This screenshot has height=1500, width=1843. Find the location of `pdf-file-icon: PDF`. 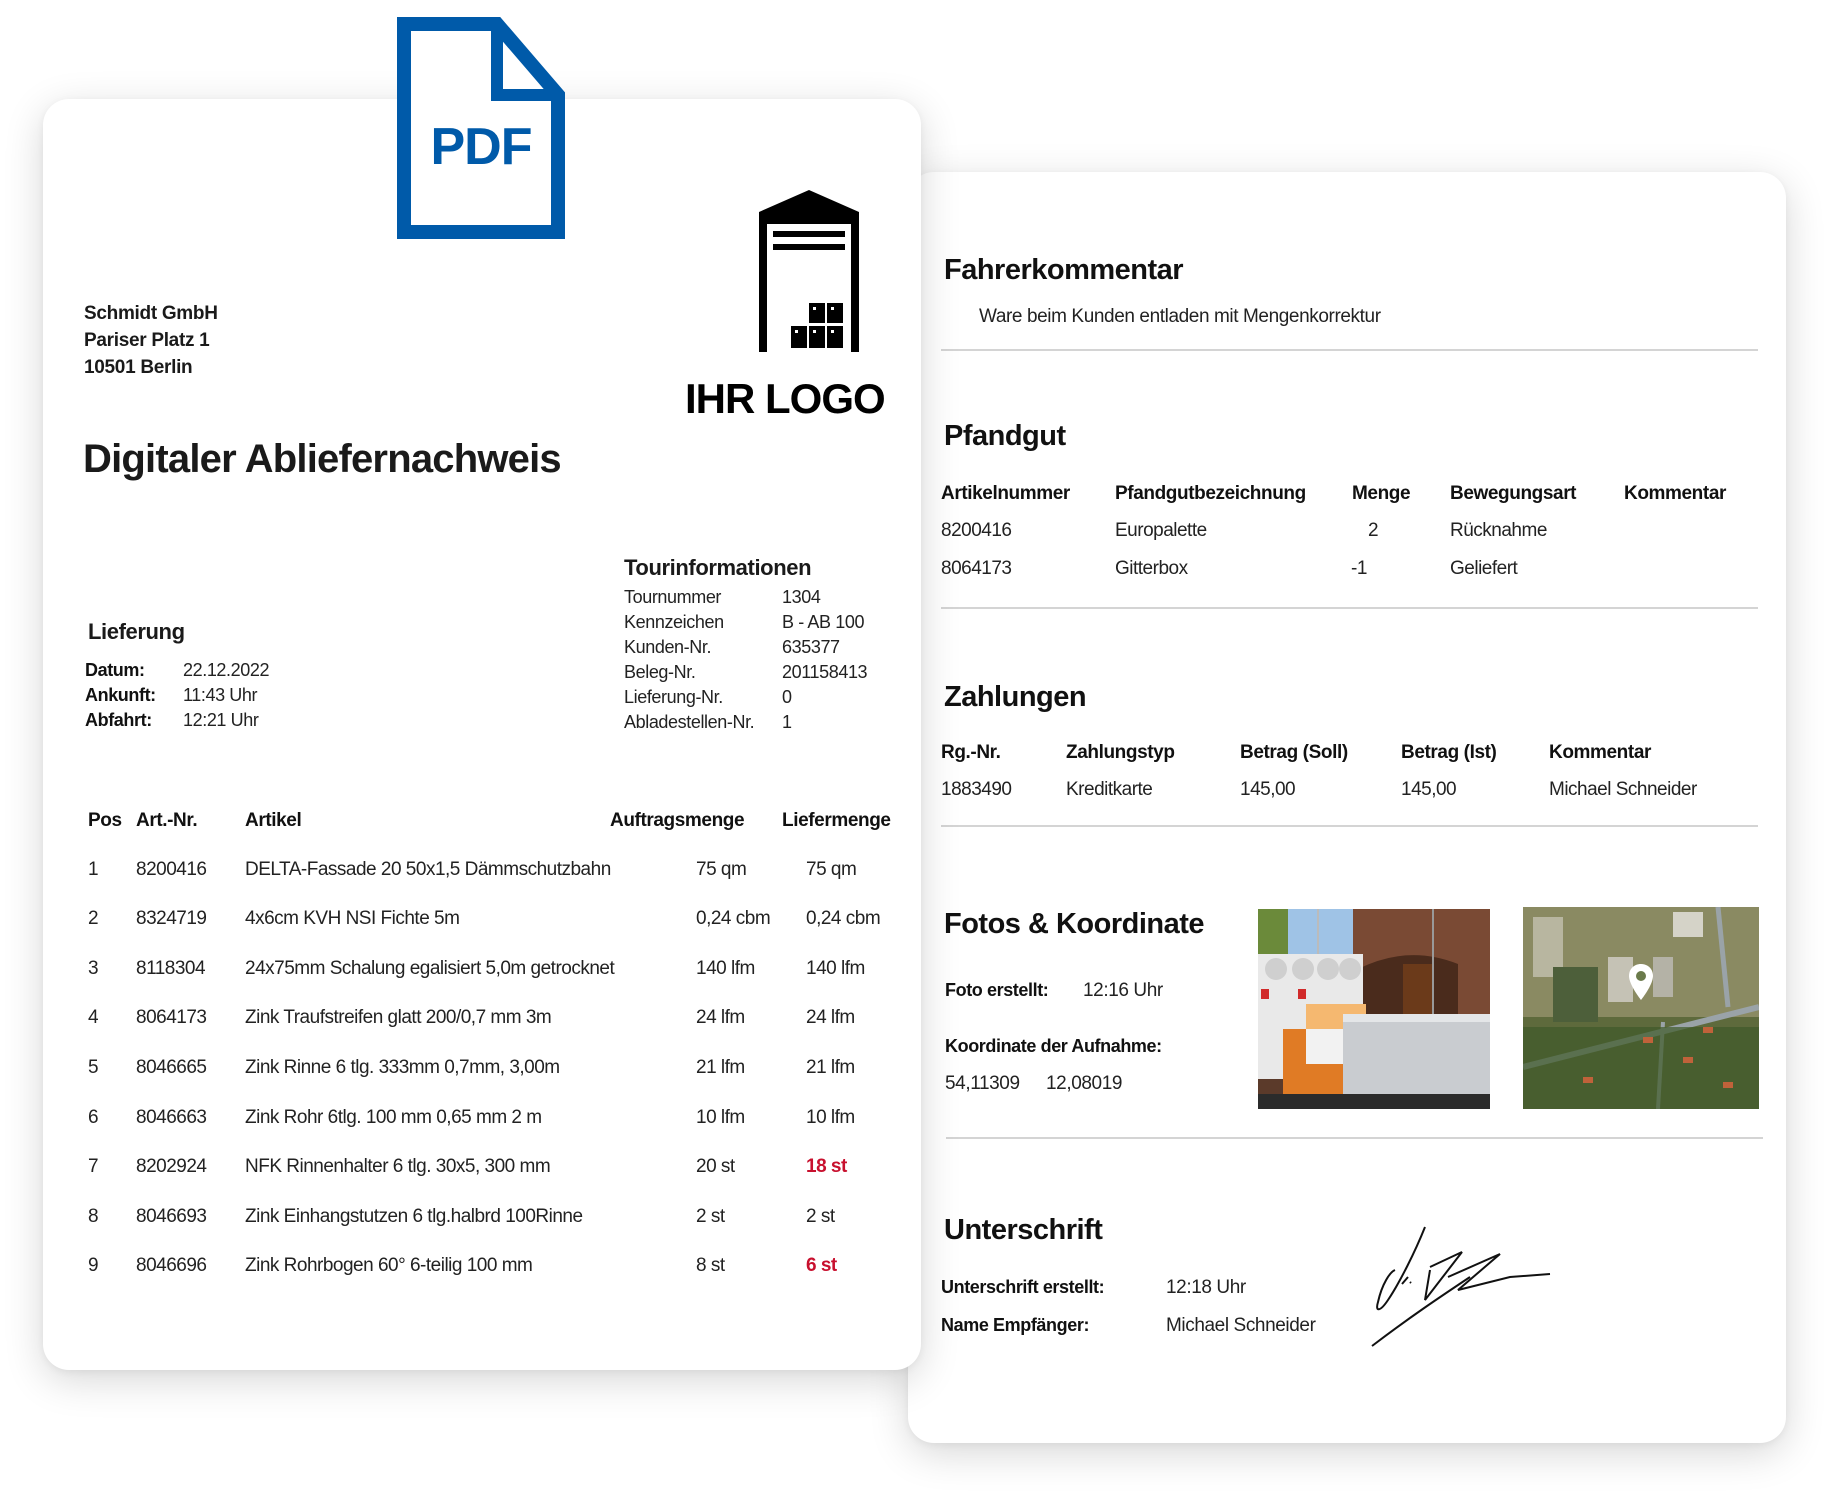

pdf-file-icon: PDF is located at coordinates (481, 128).